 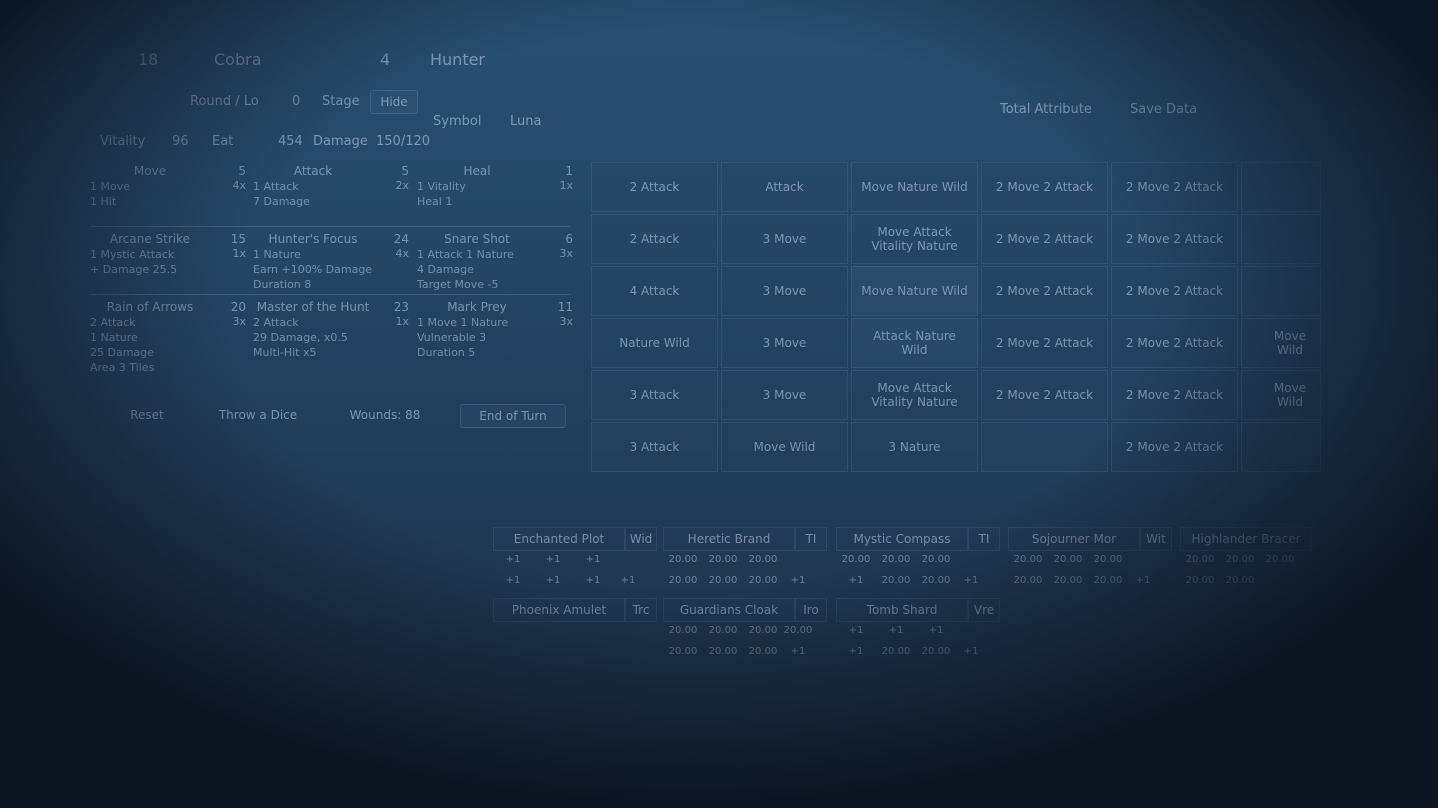 What do you see at coordinates (565, 307) in the screenshot?
I see `skill-cost: 11` at bounding box center [565, 307].